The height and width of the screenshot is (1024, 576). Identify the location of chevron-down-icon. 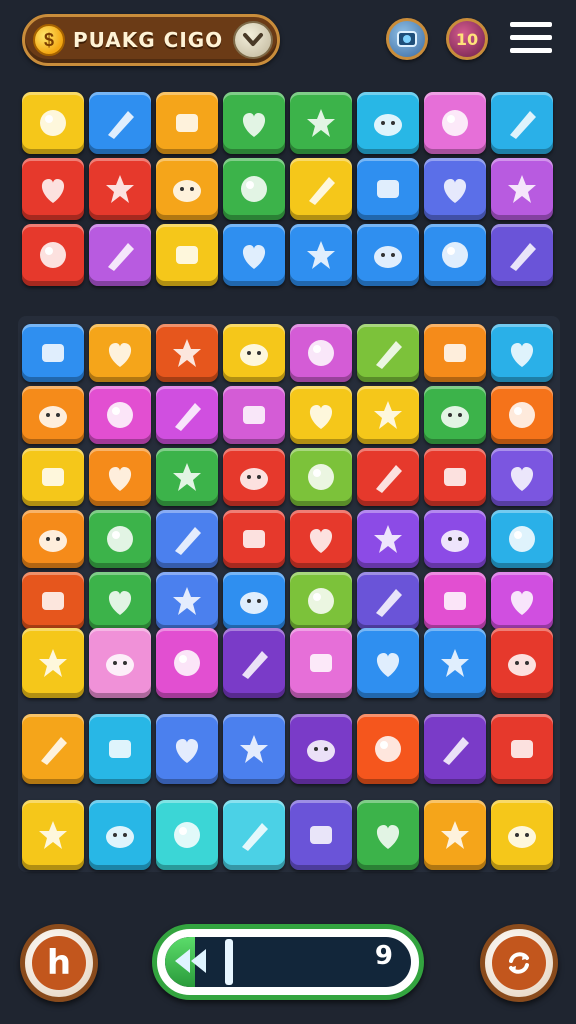
(253, 39).